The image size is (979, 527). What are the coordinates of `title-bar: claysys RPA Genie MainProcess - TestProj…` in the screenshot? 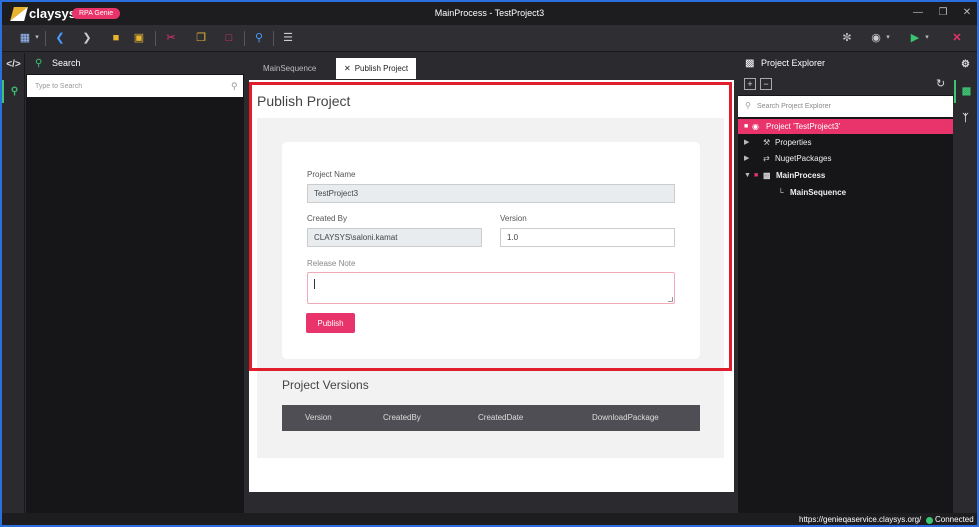 It's located at (489, 13).